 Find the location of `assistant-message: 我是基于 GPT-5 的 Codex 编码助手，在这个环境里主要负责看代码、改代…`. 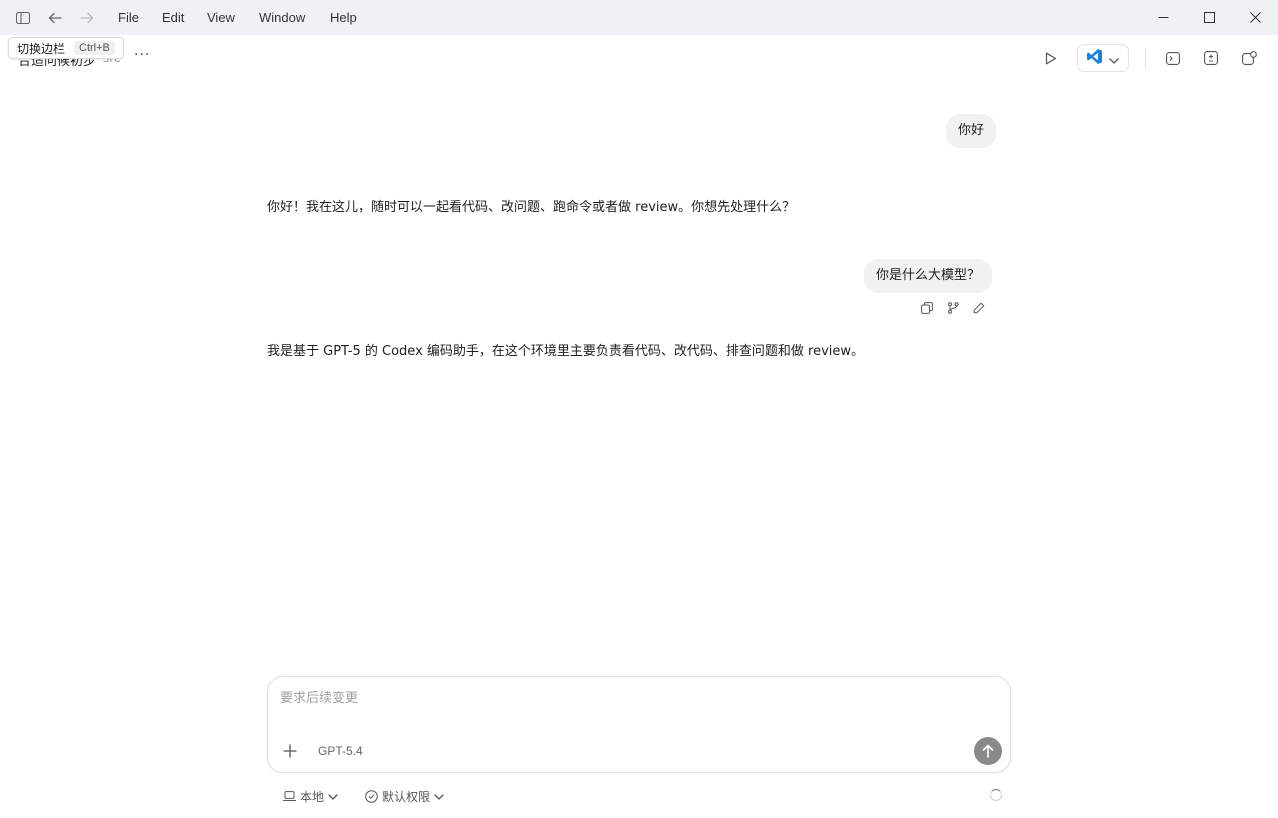

assistant-message: 我是基于 GPT-5 的 Codex 编码助手，在这个环境里主要负责看代码、改代… is located at coordinates (566, 351).